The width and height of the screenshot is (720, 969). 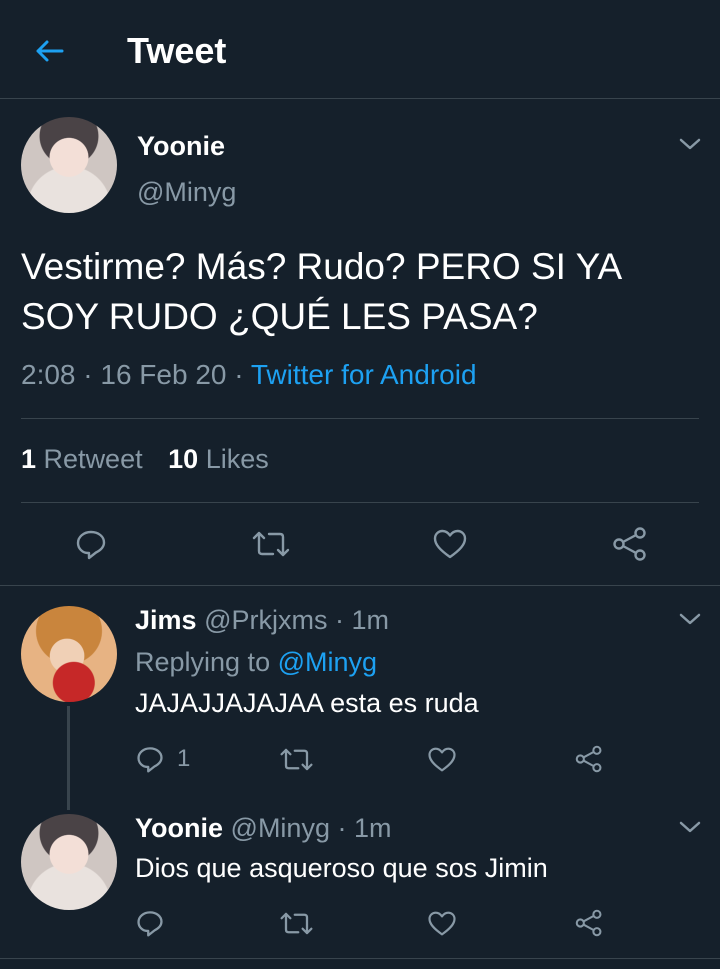 What do you see at coordinates (360, 958) in the screenshot?
I see `bottom-divider` at bounding box center [360, 958].